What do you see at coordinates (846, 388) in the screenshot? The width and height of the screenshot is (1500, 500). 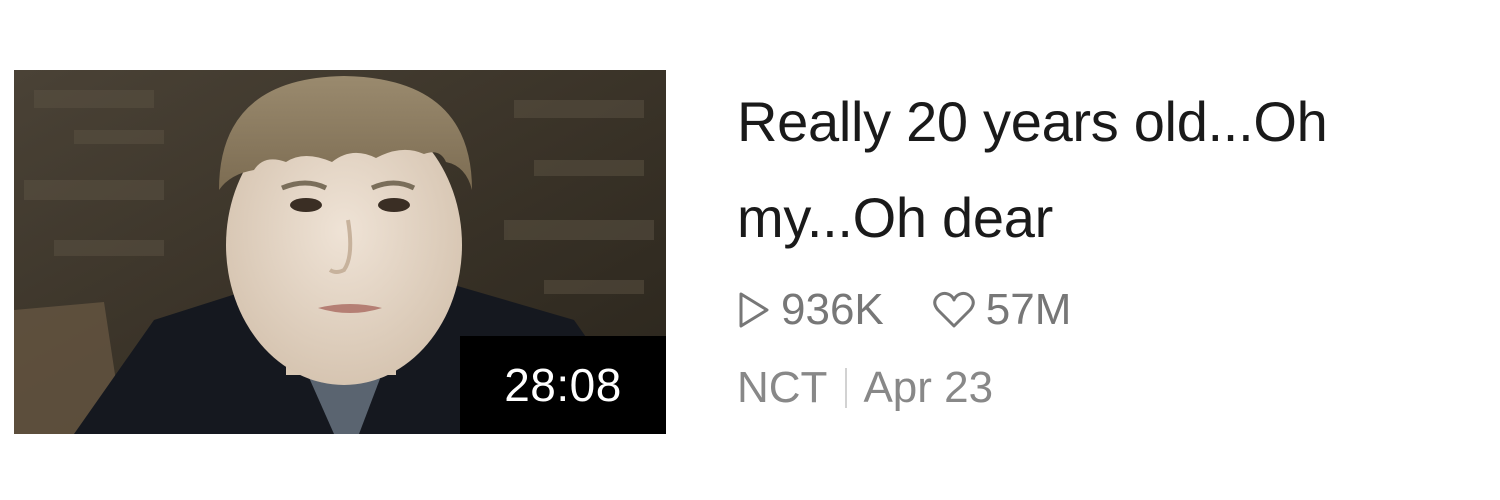 I see `meta-divider` at bounding box center [846, 388].